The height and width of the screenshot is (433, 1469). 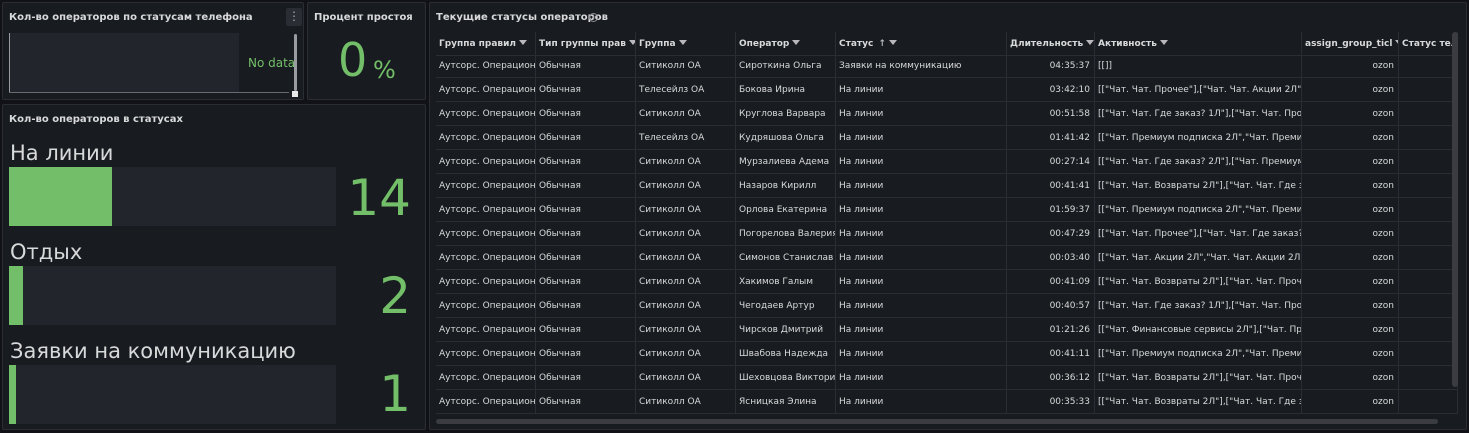 What do you see at coordinates (295, 94) in the screenshot?
I see `resize-handle` at bounding box center [295, 94].